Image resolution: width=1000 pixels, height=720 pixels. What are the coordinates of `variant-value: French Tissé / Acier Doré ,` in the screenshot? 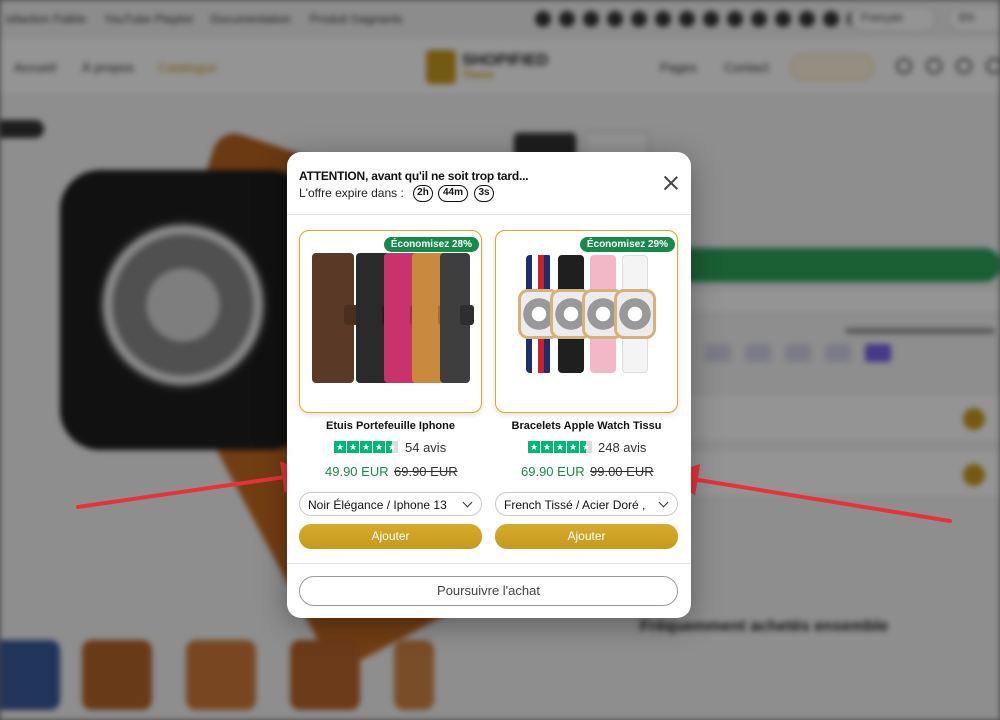 It's located at (575, 505).